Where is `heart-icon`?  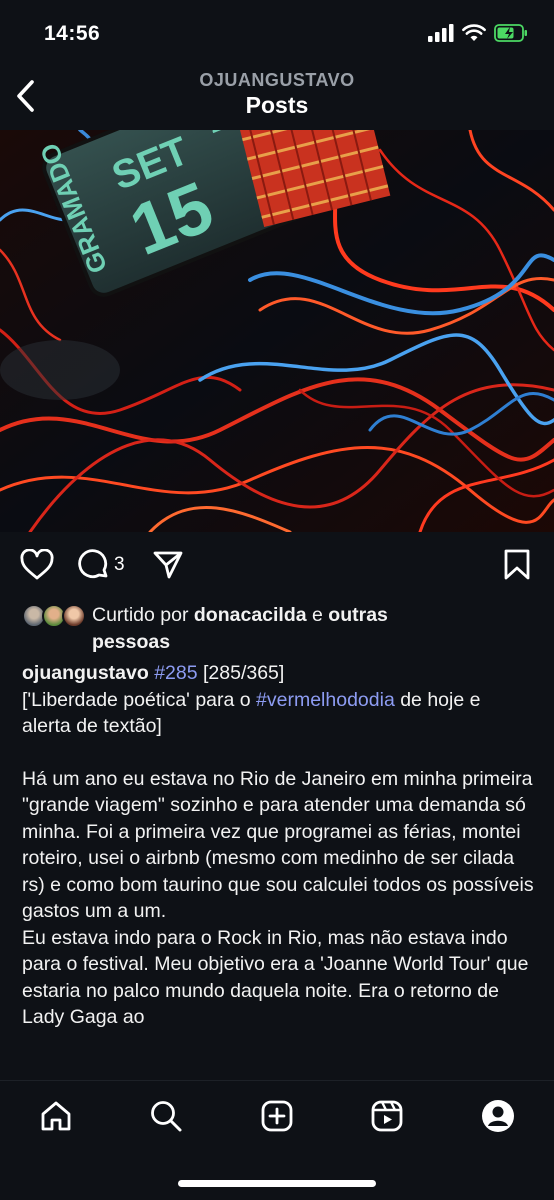 heart-icon is located at coordinates (37, 564).